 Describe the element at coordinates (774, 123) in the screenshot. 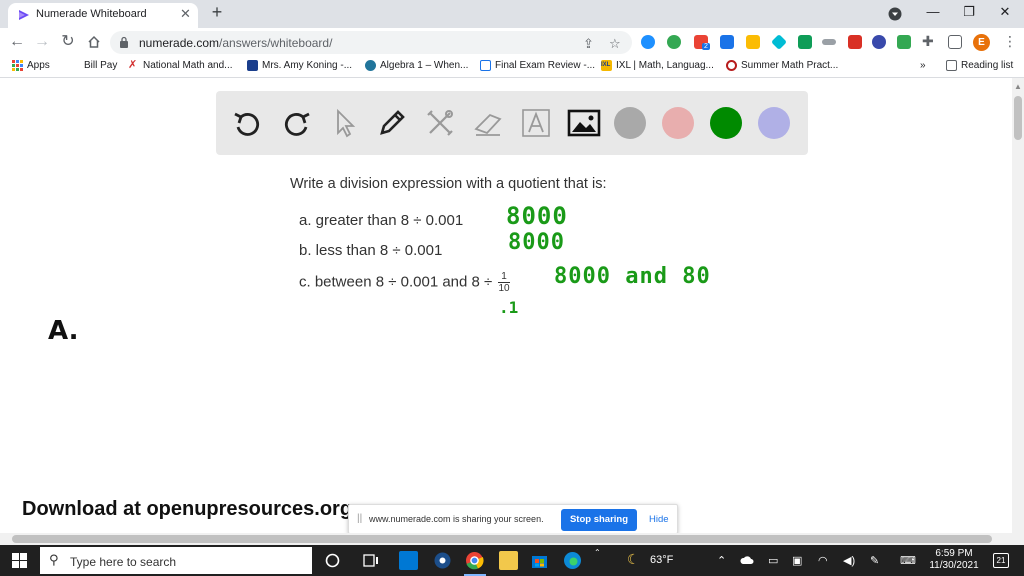

I see `color-lavender-swatch` at that location.